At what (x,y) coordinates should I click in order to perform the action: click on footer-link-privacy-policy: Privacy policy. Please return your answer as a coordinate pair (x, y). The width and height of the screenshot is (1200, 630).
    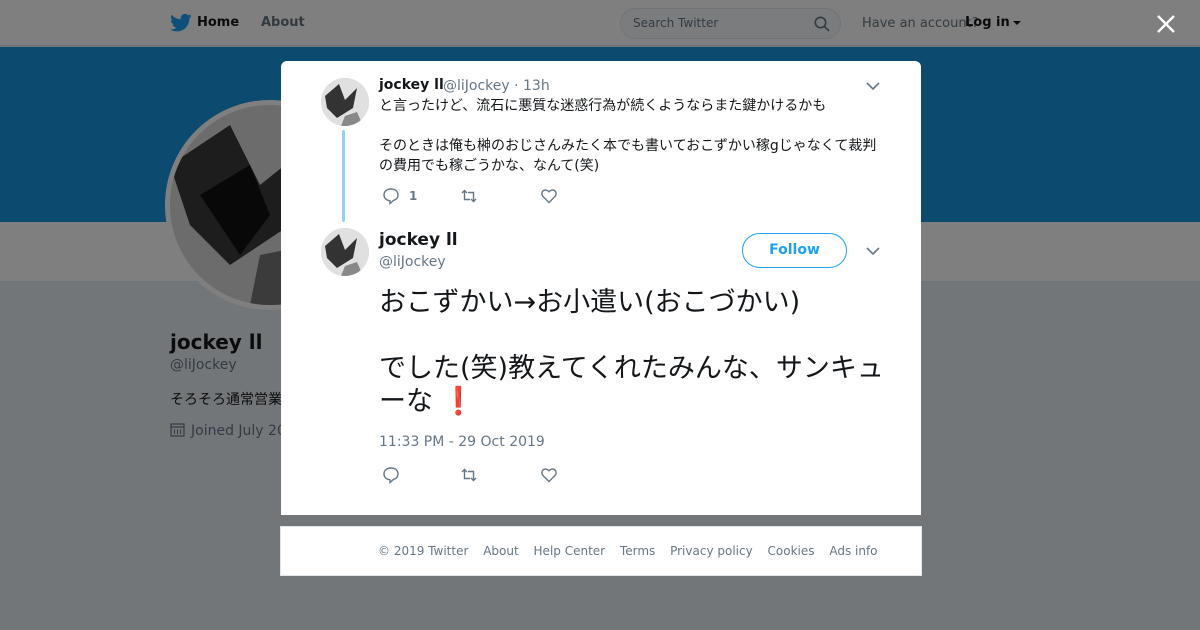
    Looking at the image, I should click on (711, 551).